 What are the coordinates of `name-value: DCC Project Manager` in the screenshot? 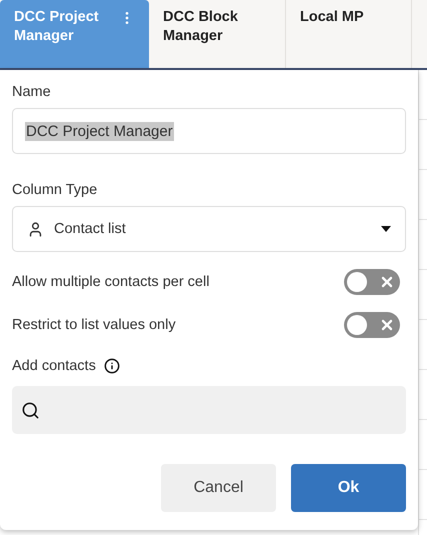 It's located at (99, 131).